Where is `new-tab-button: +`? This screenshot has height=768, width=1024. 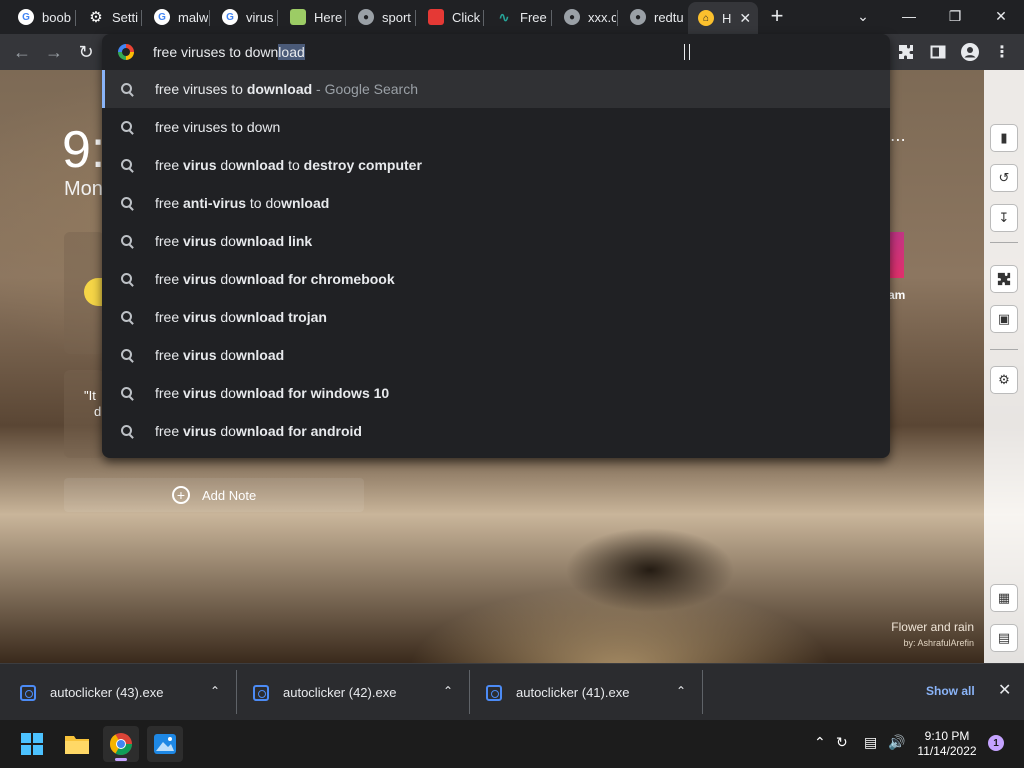 new-tab-button: + is located at coordinates (777, 16).